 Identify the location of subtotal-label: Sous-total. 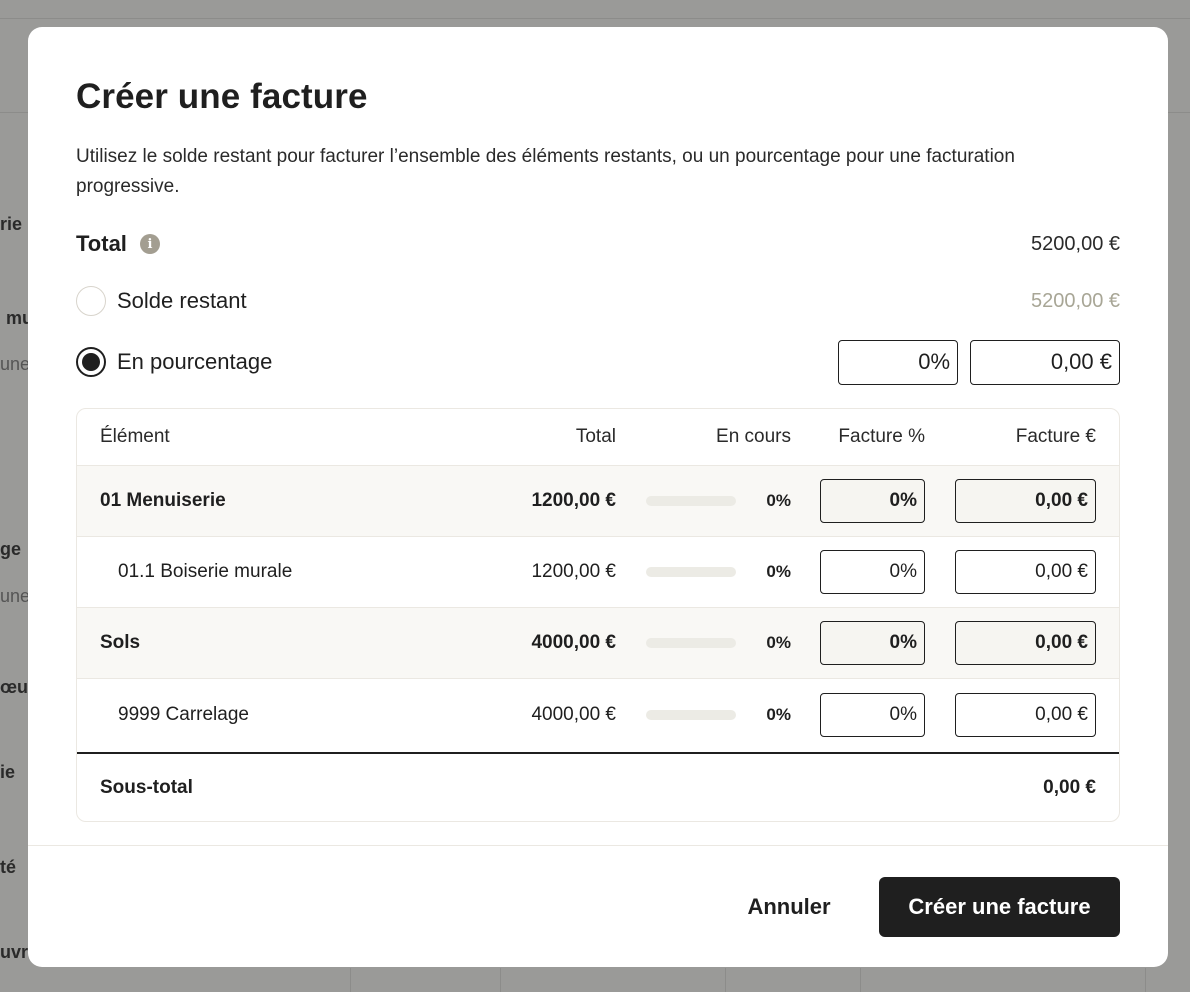
(146, 787).